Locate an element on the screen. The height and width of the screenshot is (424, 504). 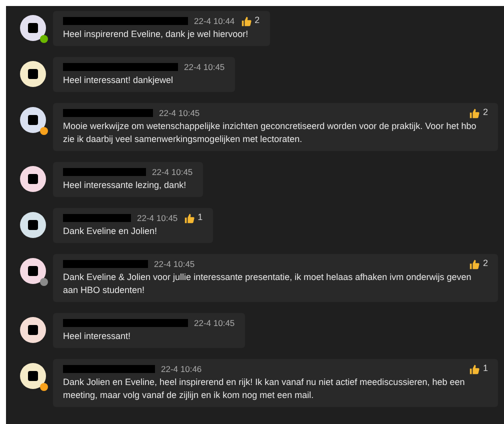
timestamp: 22-4 10:44 is located at coordinates (214, 21).